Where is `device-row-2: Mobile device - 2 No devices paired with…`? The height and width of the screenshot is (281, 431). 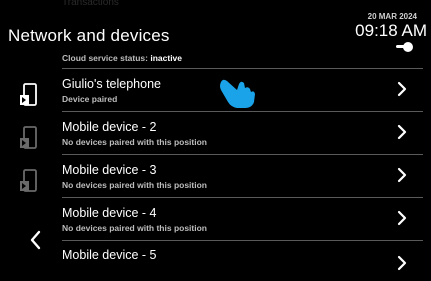 device-row-2: Mobile device - 2 No devices paired with… is located at coordinates (215, 132).